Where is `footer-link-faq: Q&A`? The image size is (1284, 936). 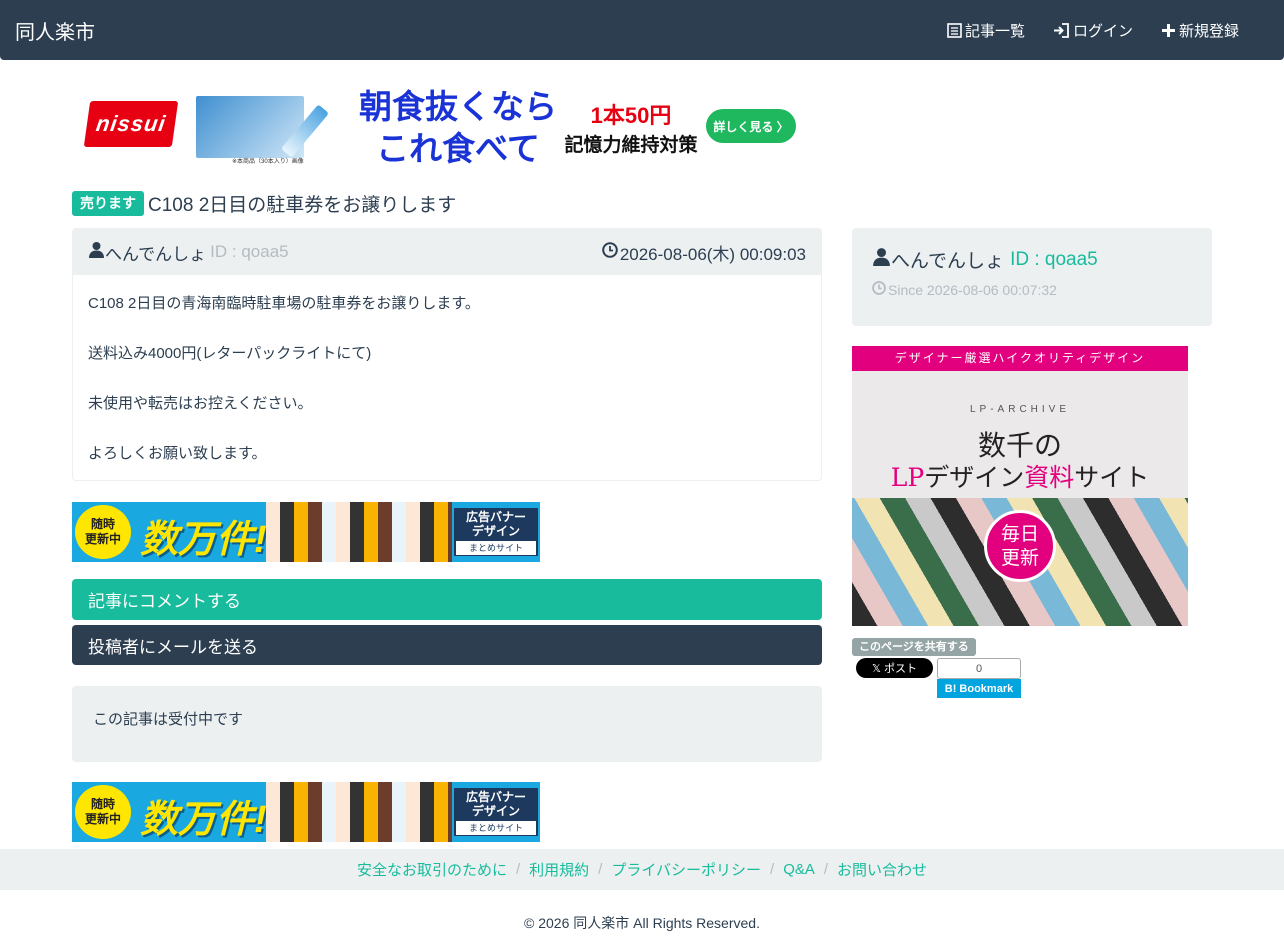 footer-link-faq: Q&A is located at coordinates (799, 869).